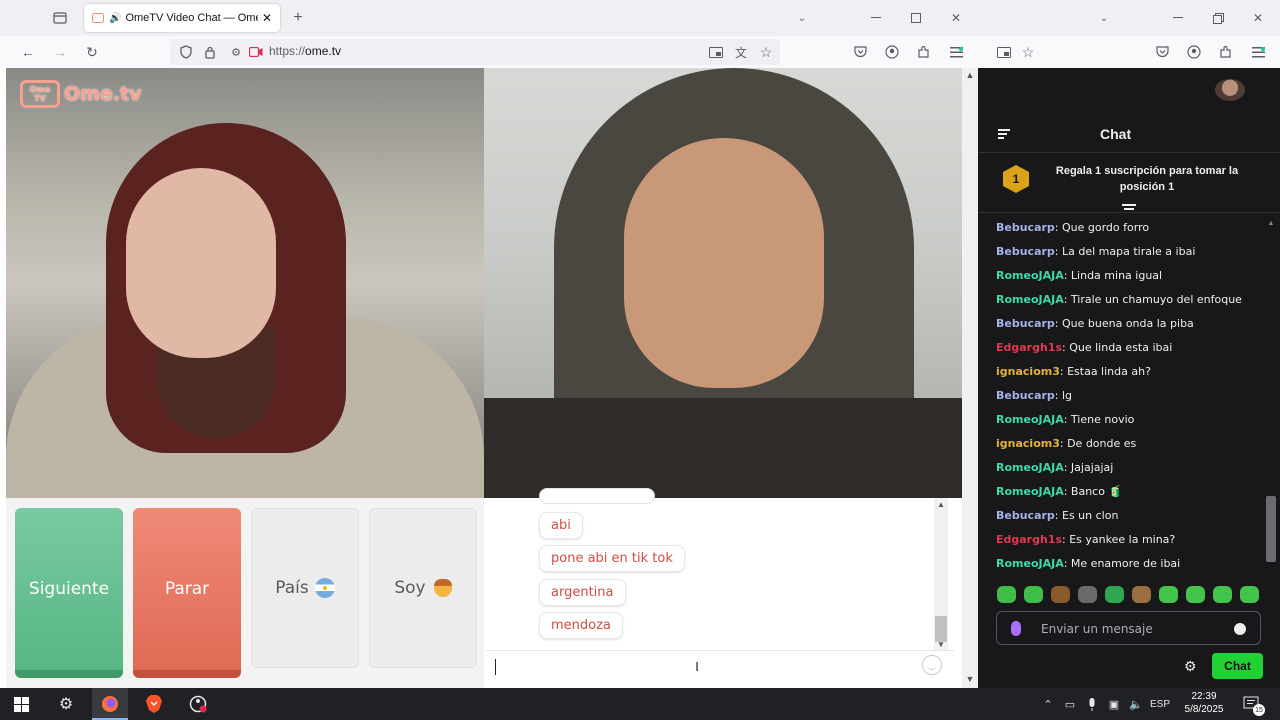 The height and width of the screenshot is (720, 1280). I want to click on app-menu-icon, so click(956, 52).